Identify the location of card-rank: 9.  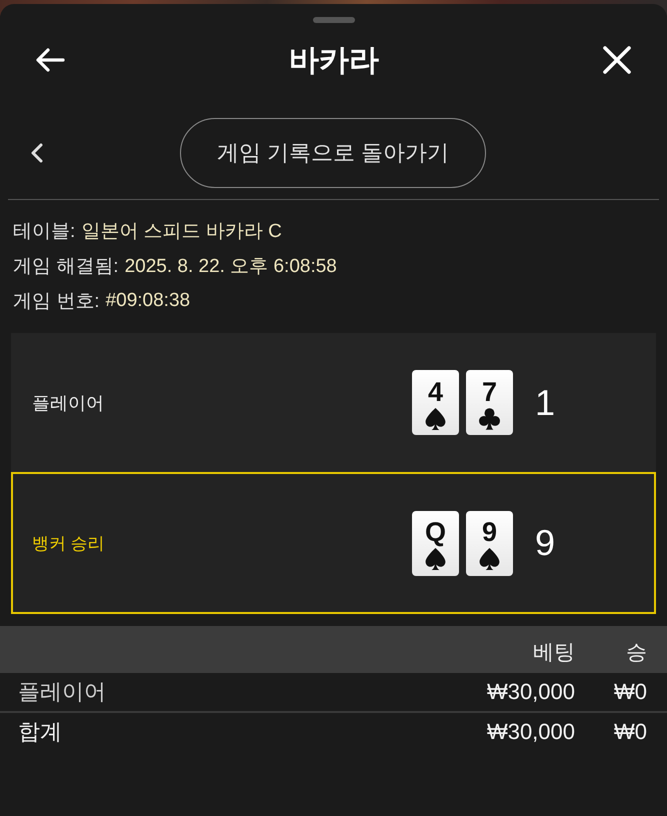
(490, 532).